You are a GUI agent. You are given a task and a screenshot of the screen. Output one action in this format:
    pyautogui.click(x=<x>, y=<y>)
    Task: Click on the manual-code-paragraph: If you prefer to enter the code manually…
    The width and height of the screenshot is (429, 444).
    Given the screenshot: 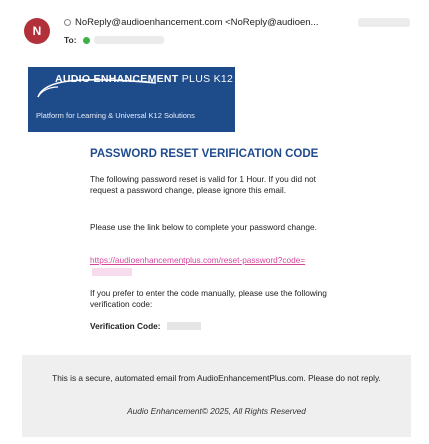 What is the action you would take?
    pyautogui.click(x=208, y=298)
    